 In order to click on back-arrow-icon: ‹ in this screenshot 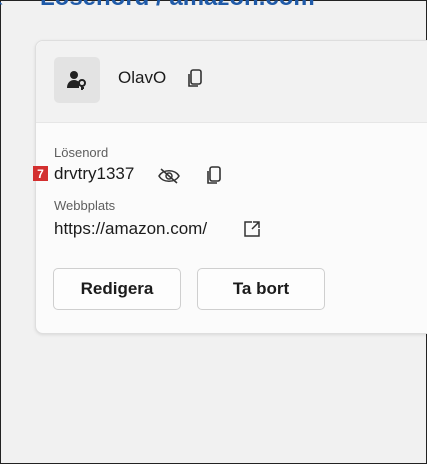, I will do `click(1, 6)`.